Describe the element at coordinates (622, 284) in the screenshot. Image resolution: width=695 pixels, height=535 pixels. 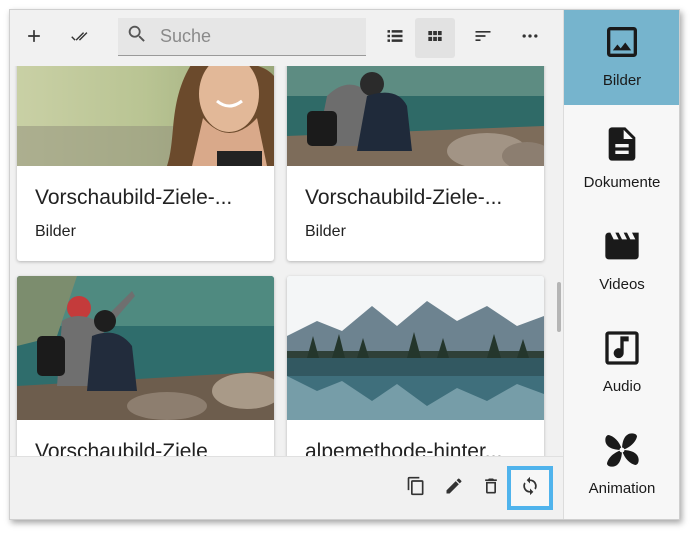
I see `sidebar-item-label: Videos` at that location.